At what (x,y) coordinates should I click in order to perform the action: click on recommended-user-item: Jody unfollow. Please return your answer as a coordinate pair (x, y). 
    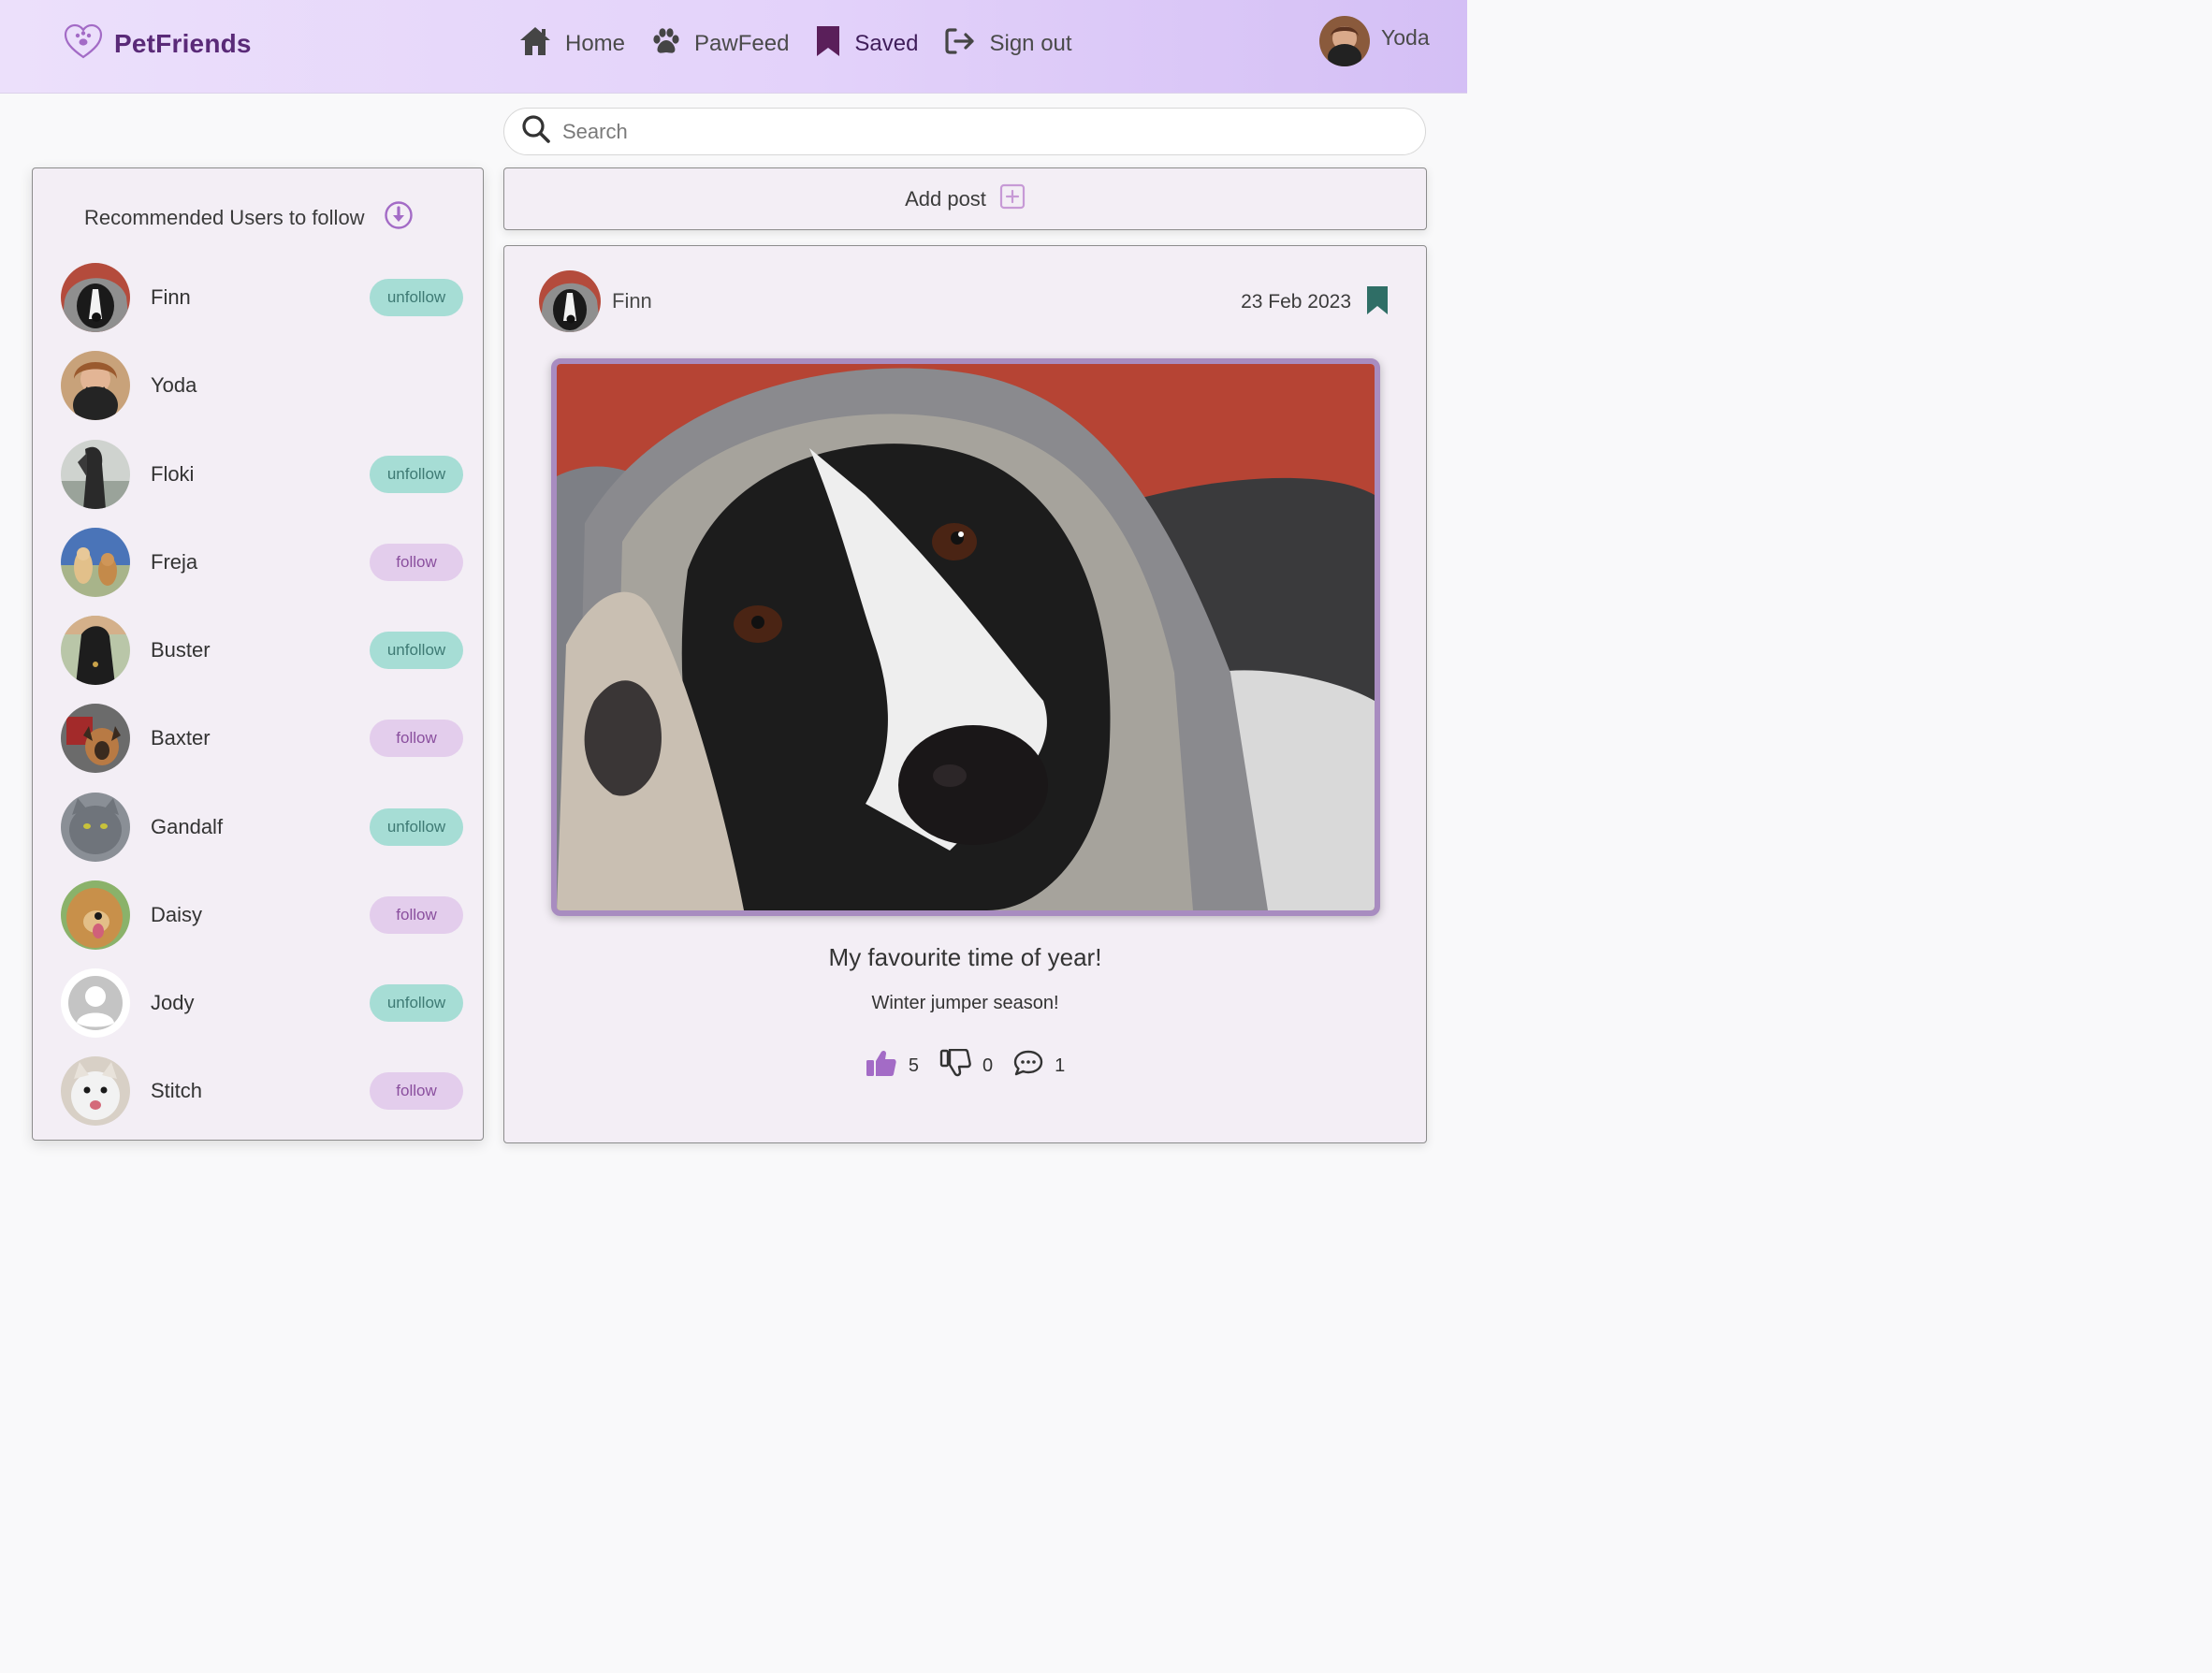
    Looking at the image, I should click on (262, 1003).